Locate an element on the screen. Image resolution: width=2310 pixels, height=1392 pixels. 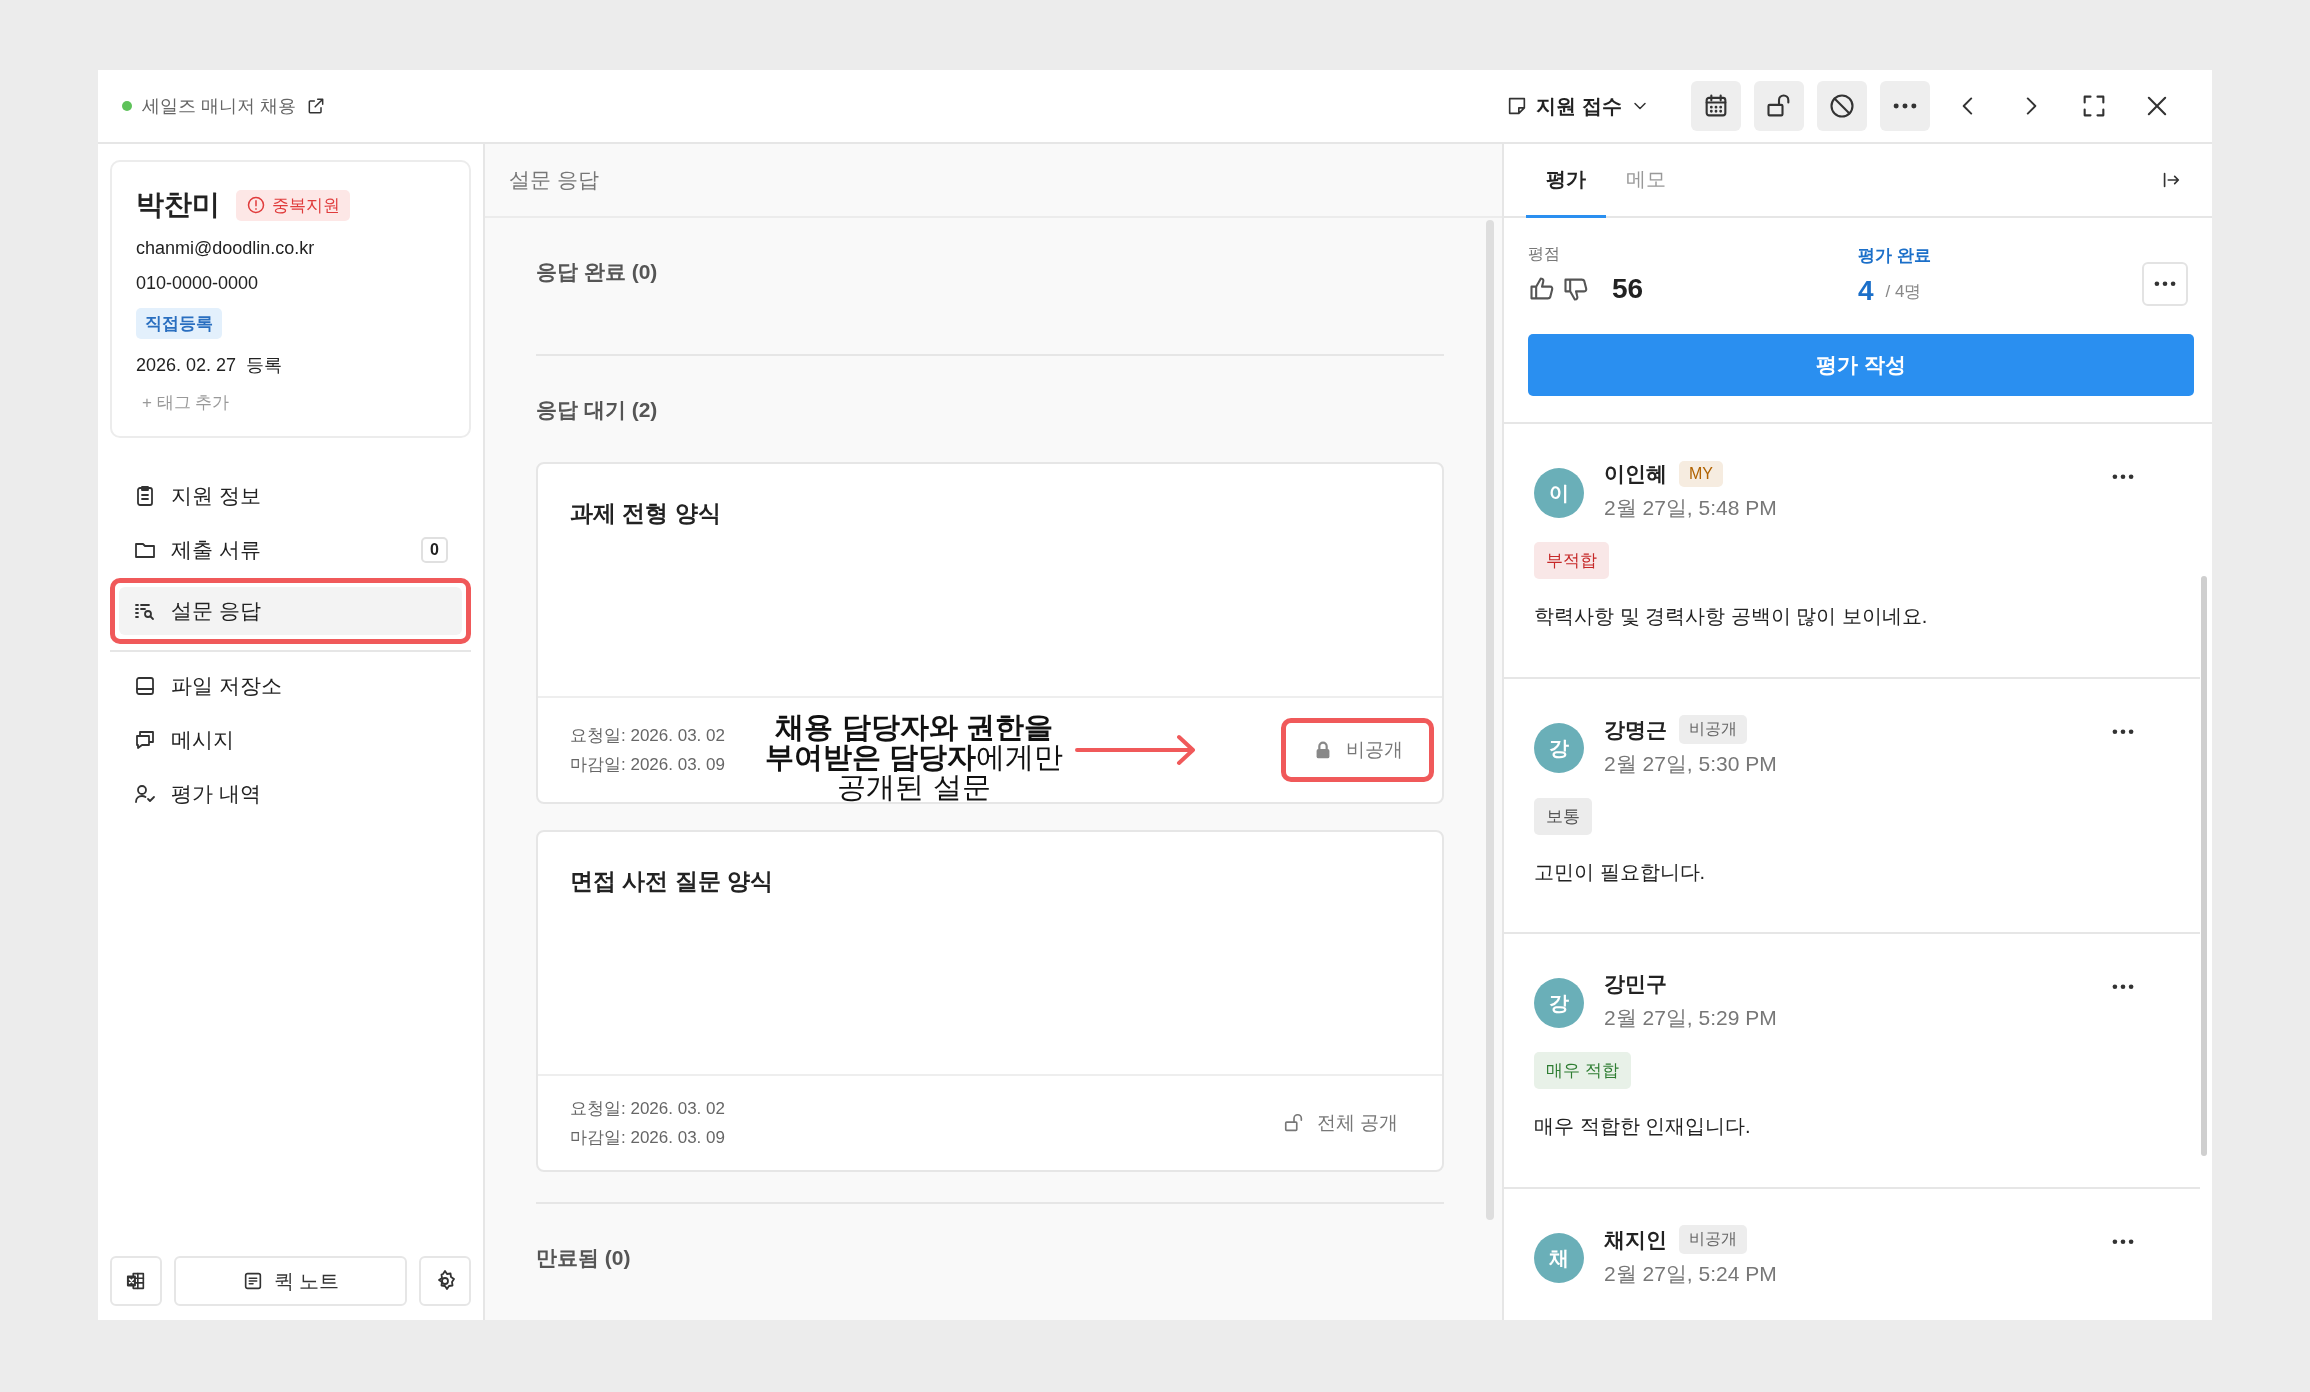
ban-icon is located at coordinates (1842, 106).